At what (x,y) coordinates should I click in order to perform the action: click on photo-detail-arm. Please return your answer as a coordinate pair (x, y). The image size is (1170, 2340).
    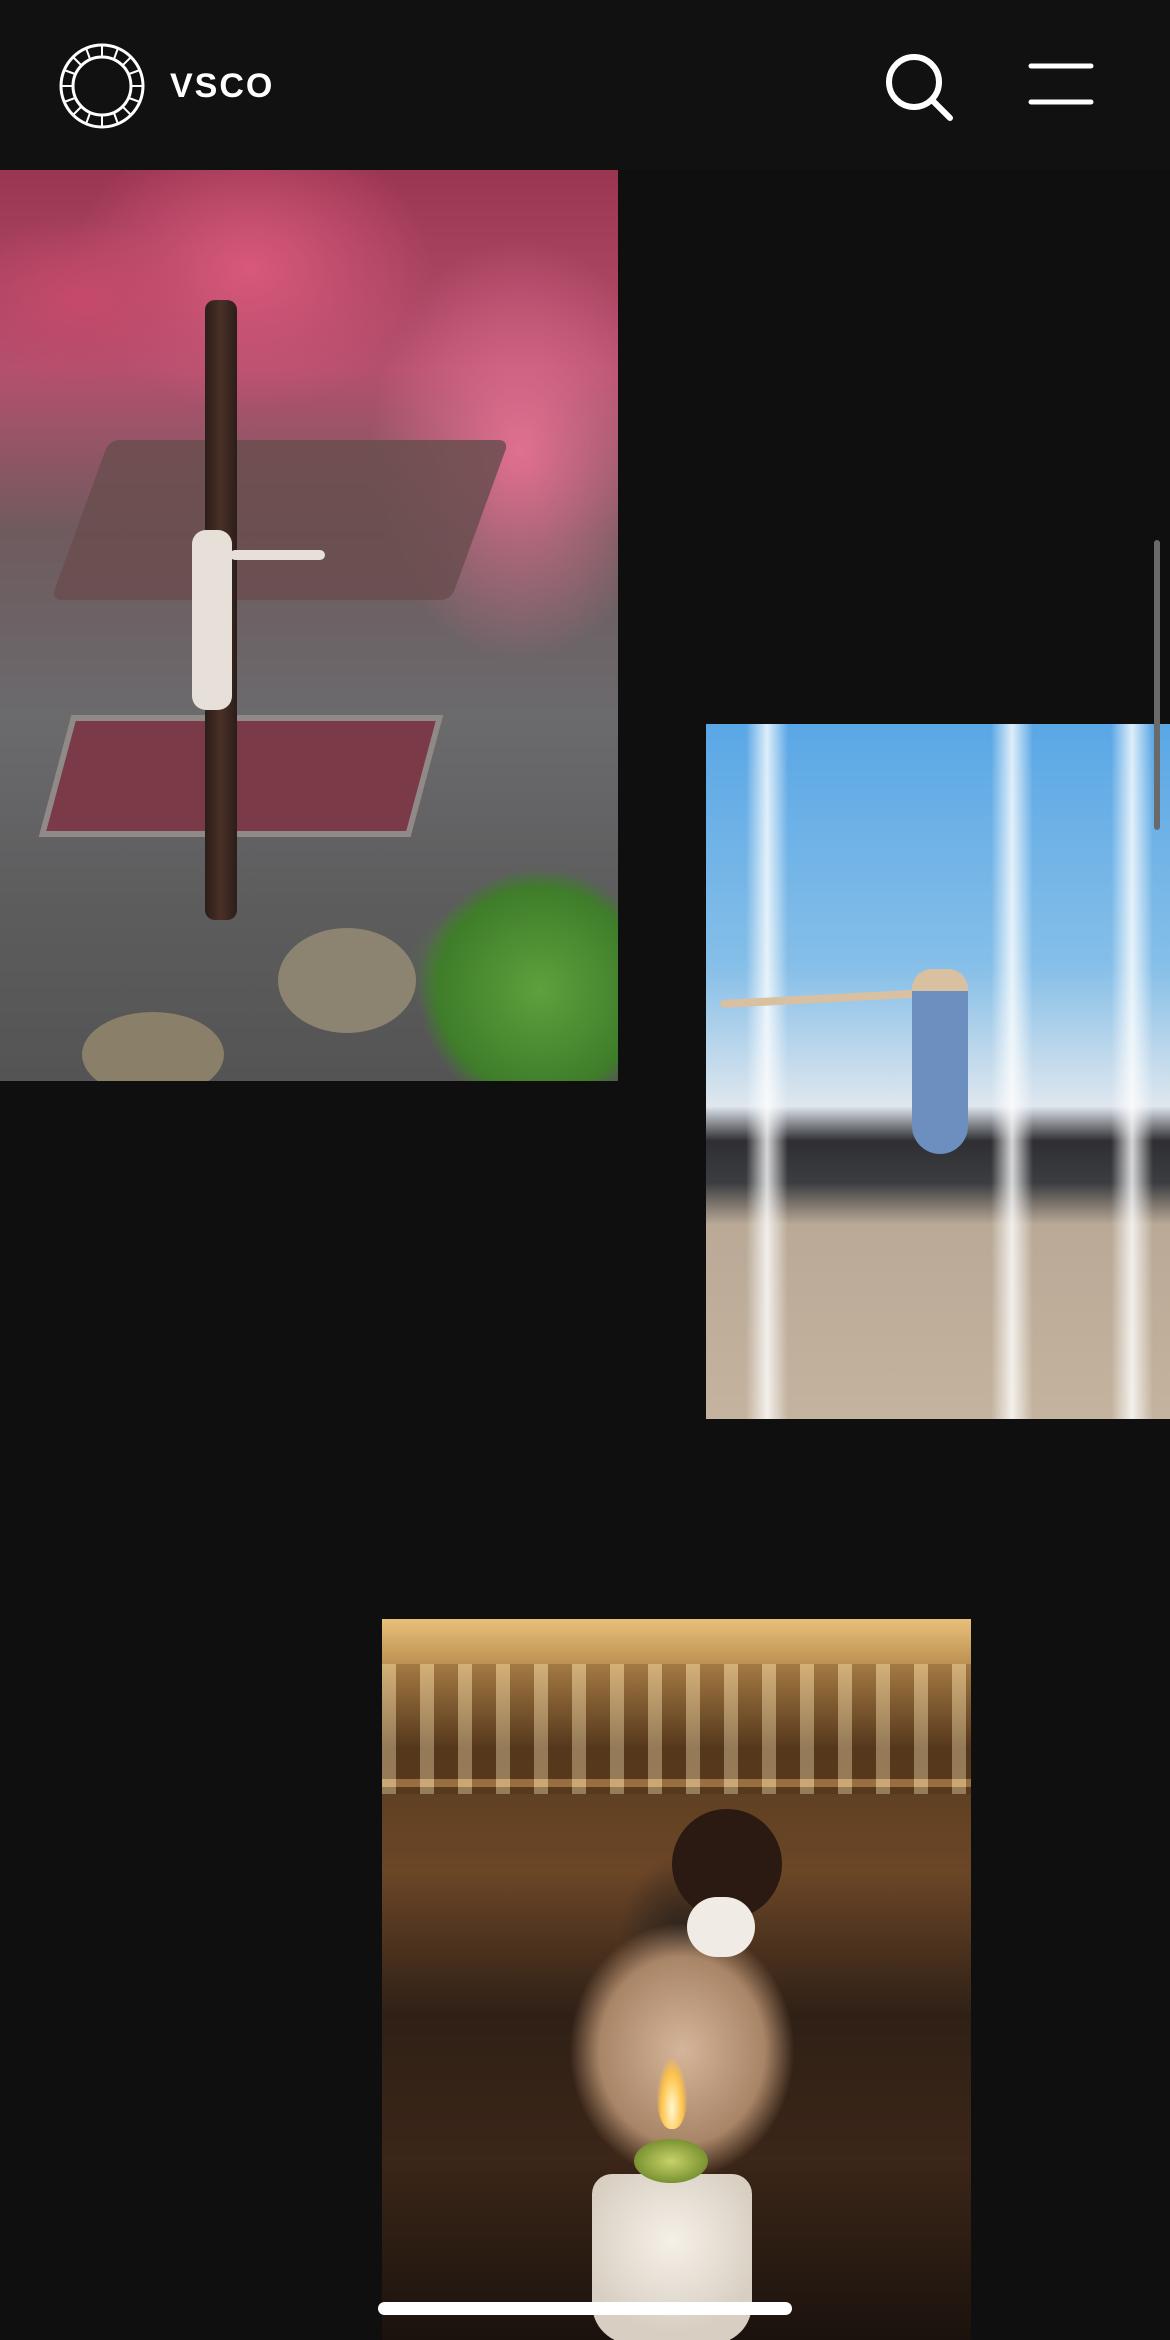
    Looking at the image, I should click on (277, 555).